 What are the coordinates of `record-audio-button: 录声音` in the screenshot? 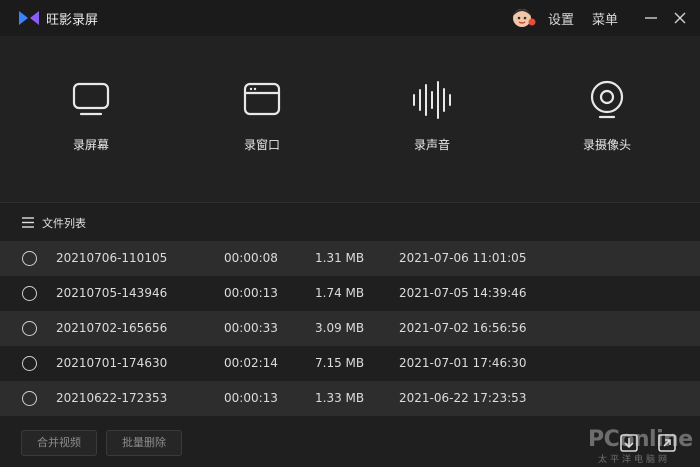 It's located at (432, 116).